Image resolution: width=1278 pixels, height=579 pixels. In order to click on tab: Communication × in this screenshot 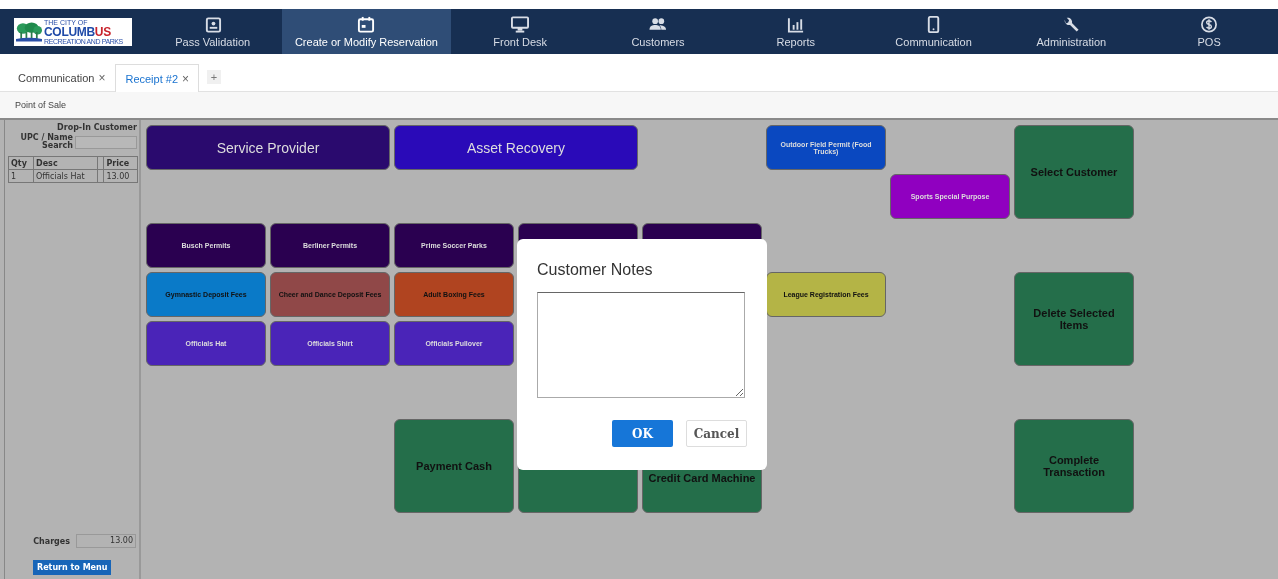, I will do `click(62, 77)`.